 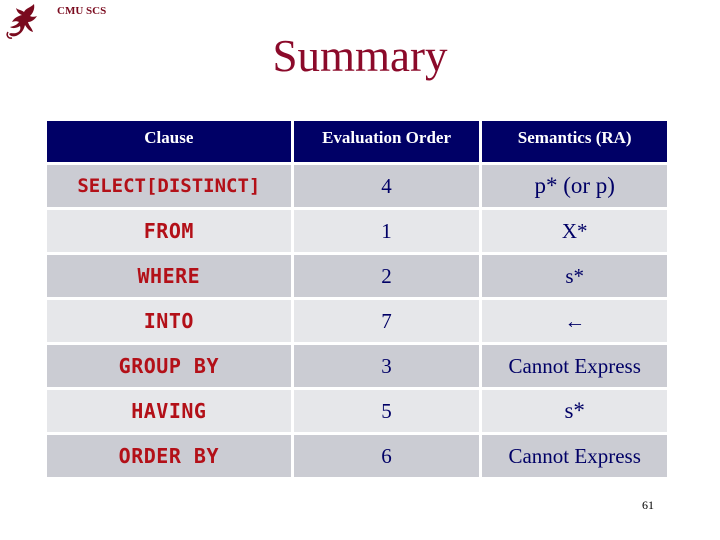 I want to click on order-cell: 3, so click(x=386, y=366).